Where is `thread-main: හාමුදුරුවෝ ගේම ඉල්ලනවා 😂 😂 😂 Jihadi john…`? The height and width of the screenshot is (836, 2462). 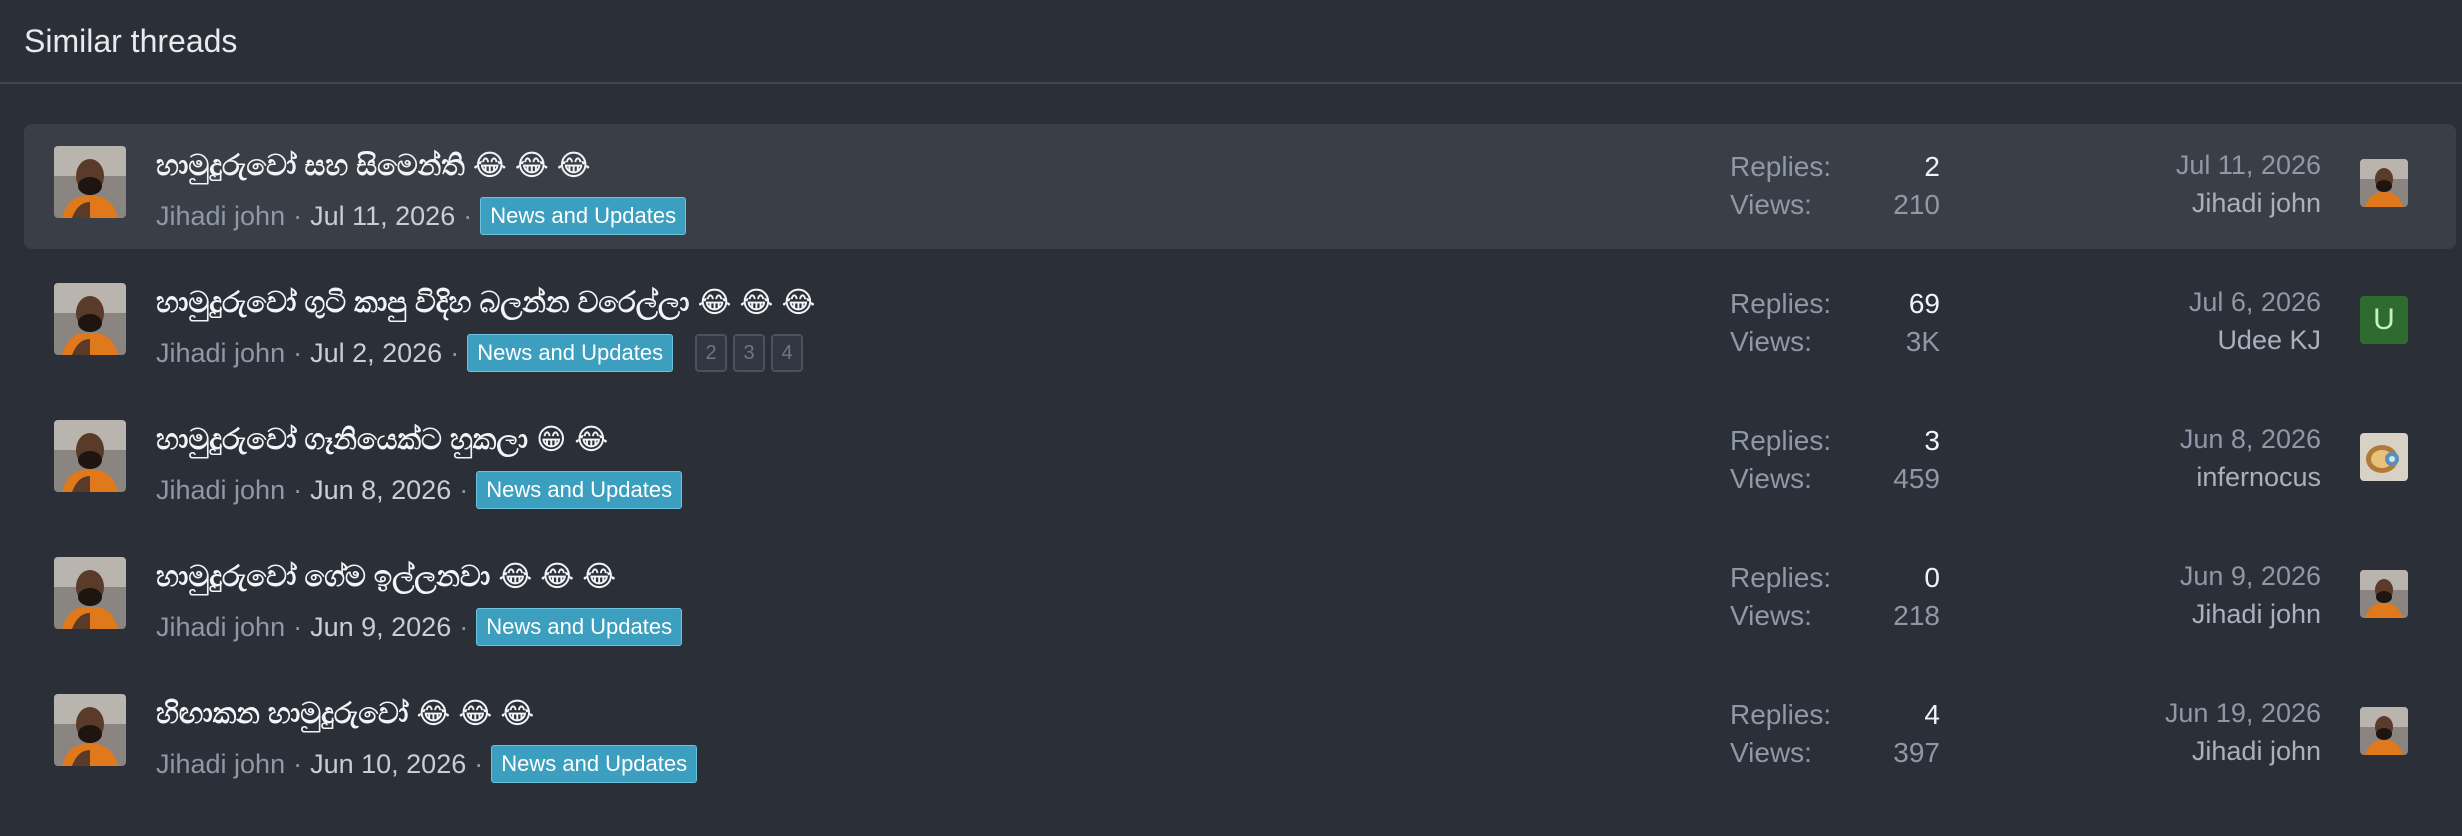 thread-main: හාමුදුරුවෝ ගේම ඉල්ලනවා 😂 😂 😂 Jihadi john… is located at coordinates (419, 602).